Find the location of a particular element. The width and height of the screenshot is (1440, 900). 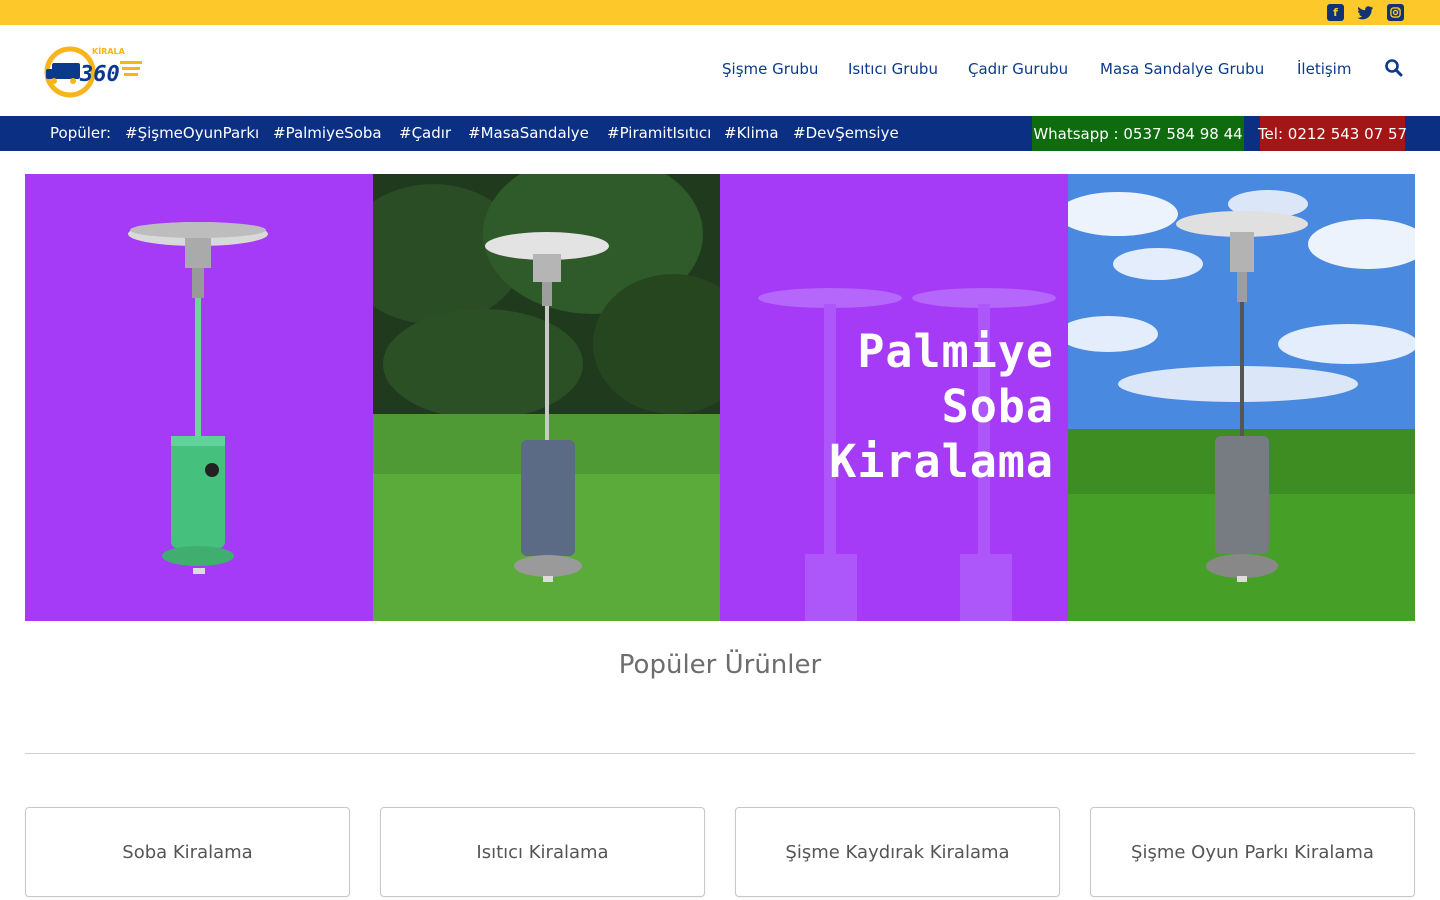

search-icon is located at coordinates (1394, 68).